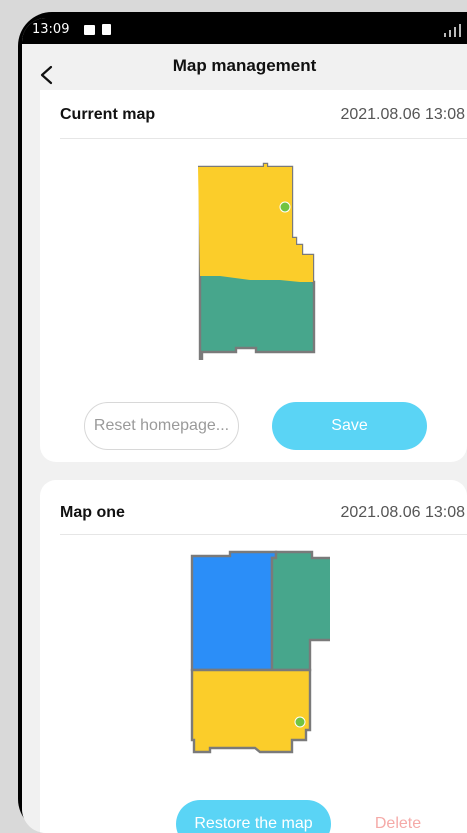  I want to click on map-one-image, so click(260, 652).